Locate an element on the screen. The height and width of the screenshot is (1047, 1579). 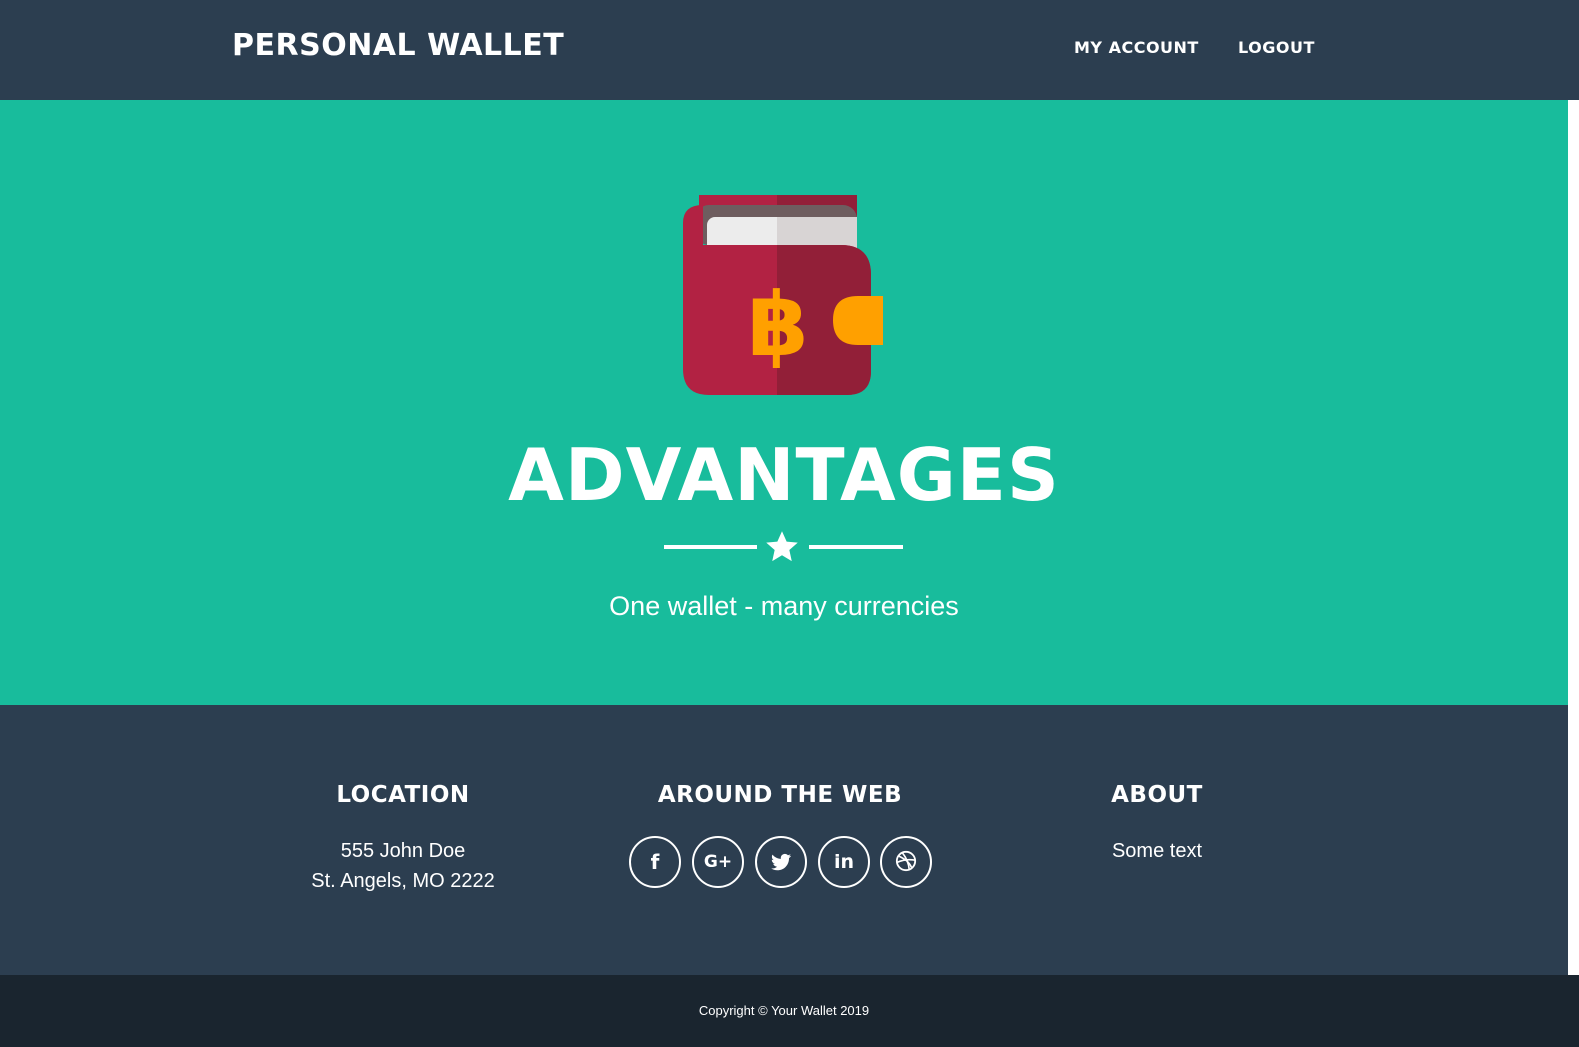
brand-title: PERSONAL WALLET is located at coordinates (398, 45).